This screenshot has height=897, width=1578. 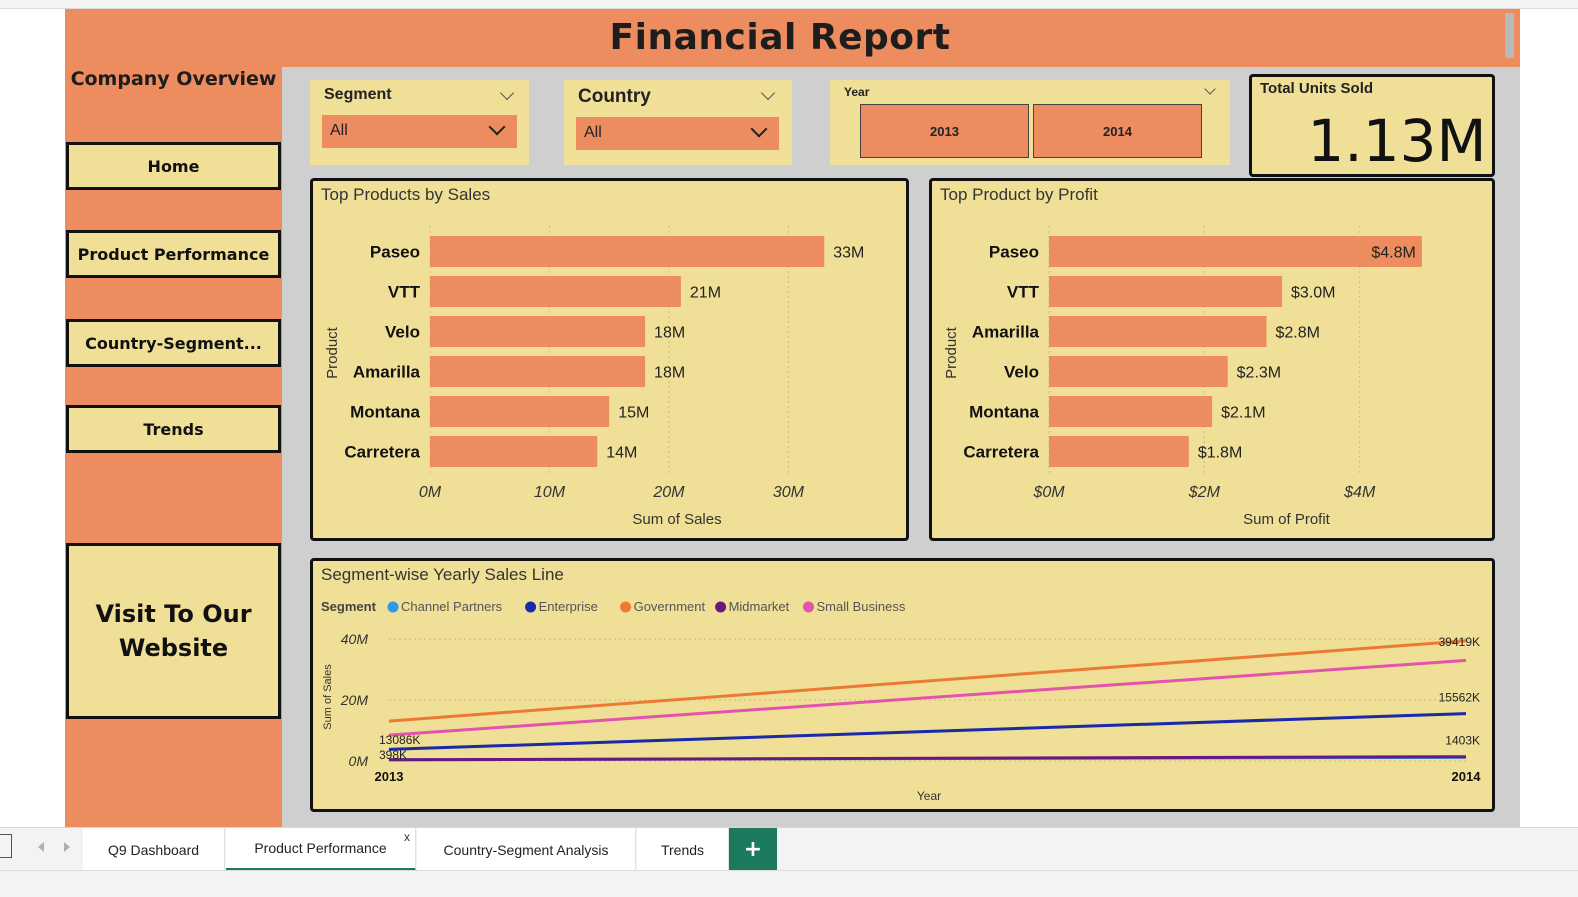 What do you see at coordinates (6, 846) in the screenshot?
I see `sheet-list-icon` at bounding box center [6, 846].